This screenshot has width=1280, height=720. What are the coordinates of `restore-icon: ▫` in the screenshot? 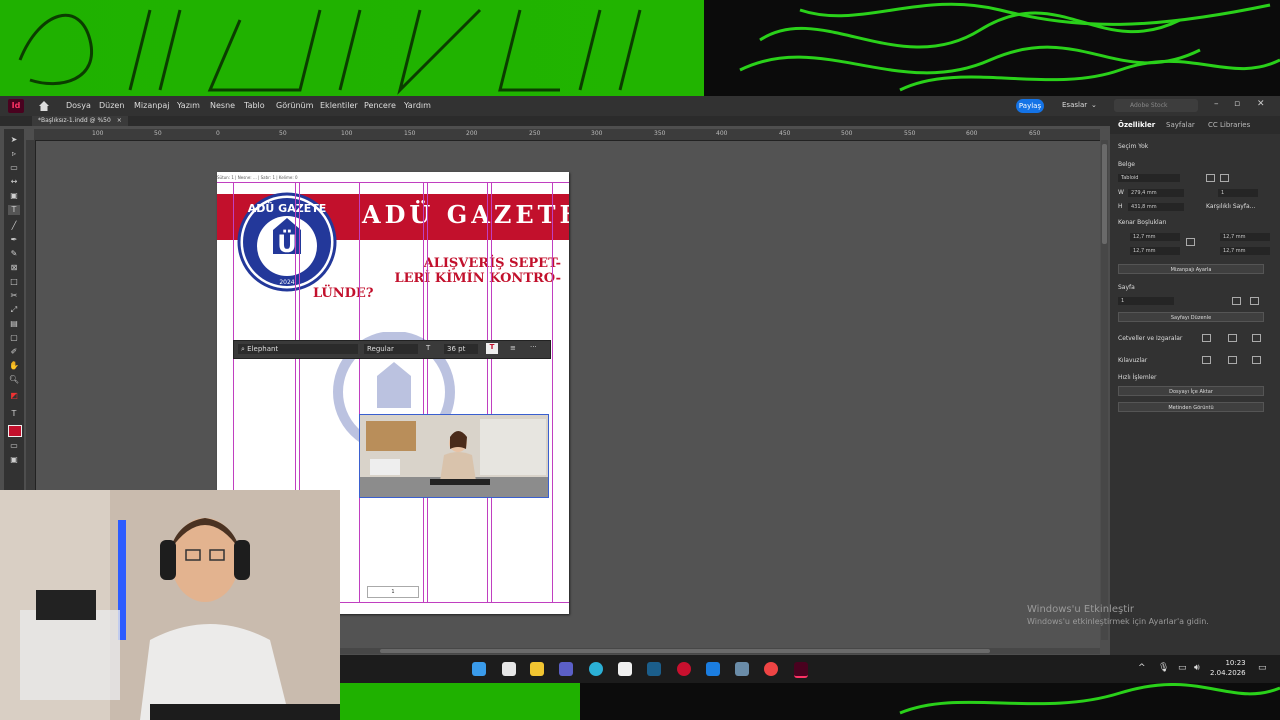 It's located at (1237, 104).